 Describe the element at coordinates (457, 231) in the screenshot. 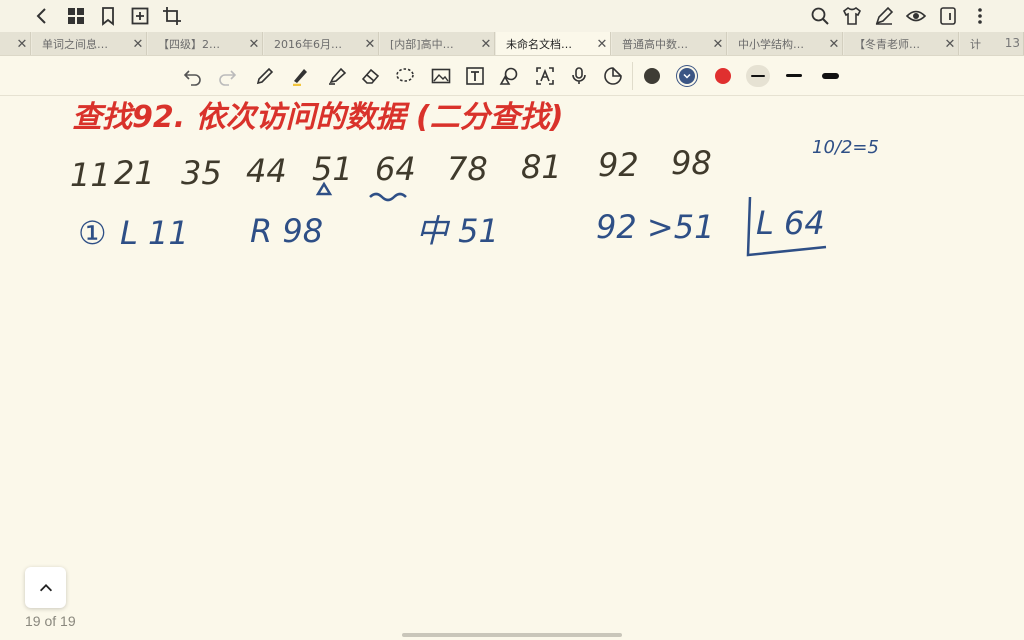

I see `mid-pointer-label: 中 51` at that location.